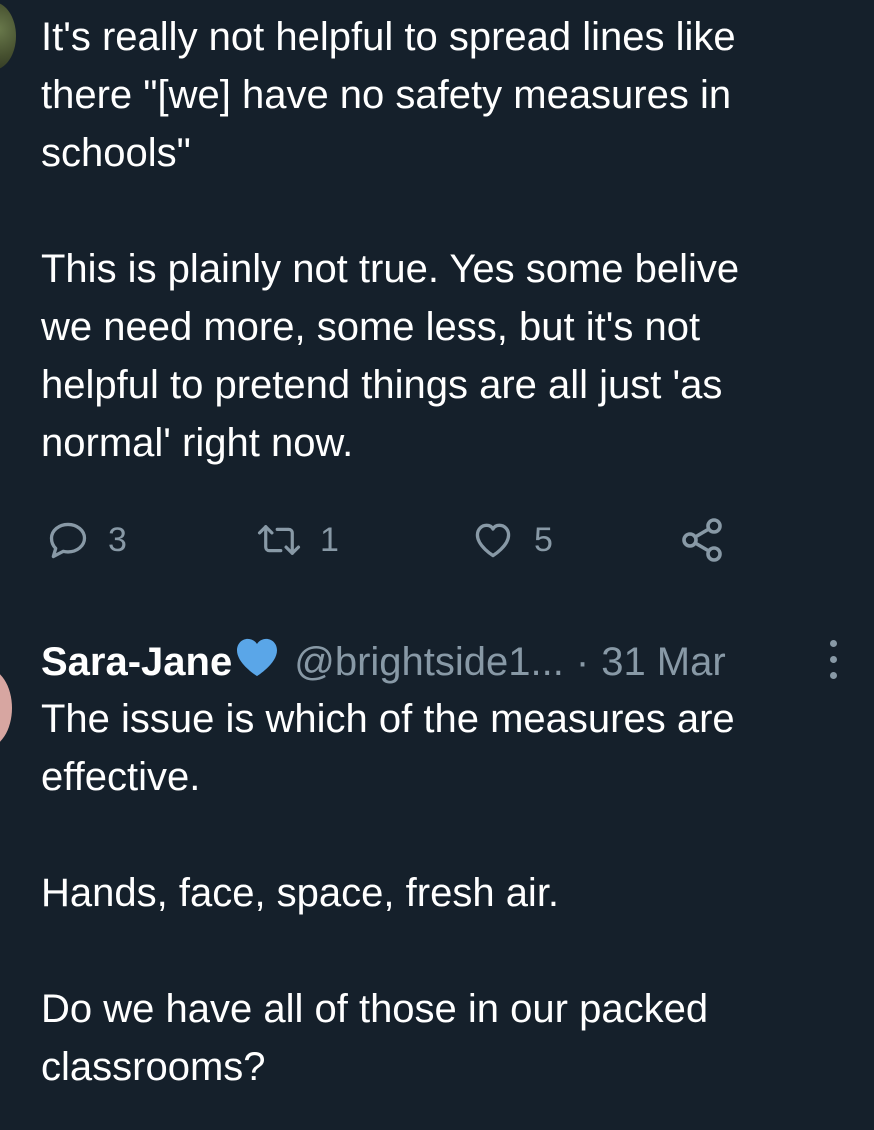  What do you see at coordinates (136, 662) in the screenshot?
I see `display-name: Sara-Jane` at bounding box center [136, 662].